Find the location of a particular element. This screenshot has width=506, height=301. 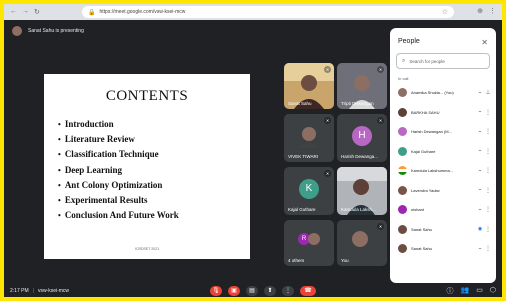

url-text: https://meet.google.com/vsw-ksei-mcw is located at coordinates (142, 12).